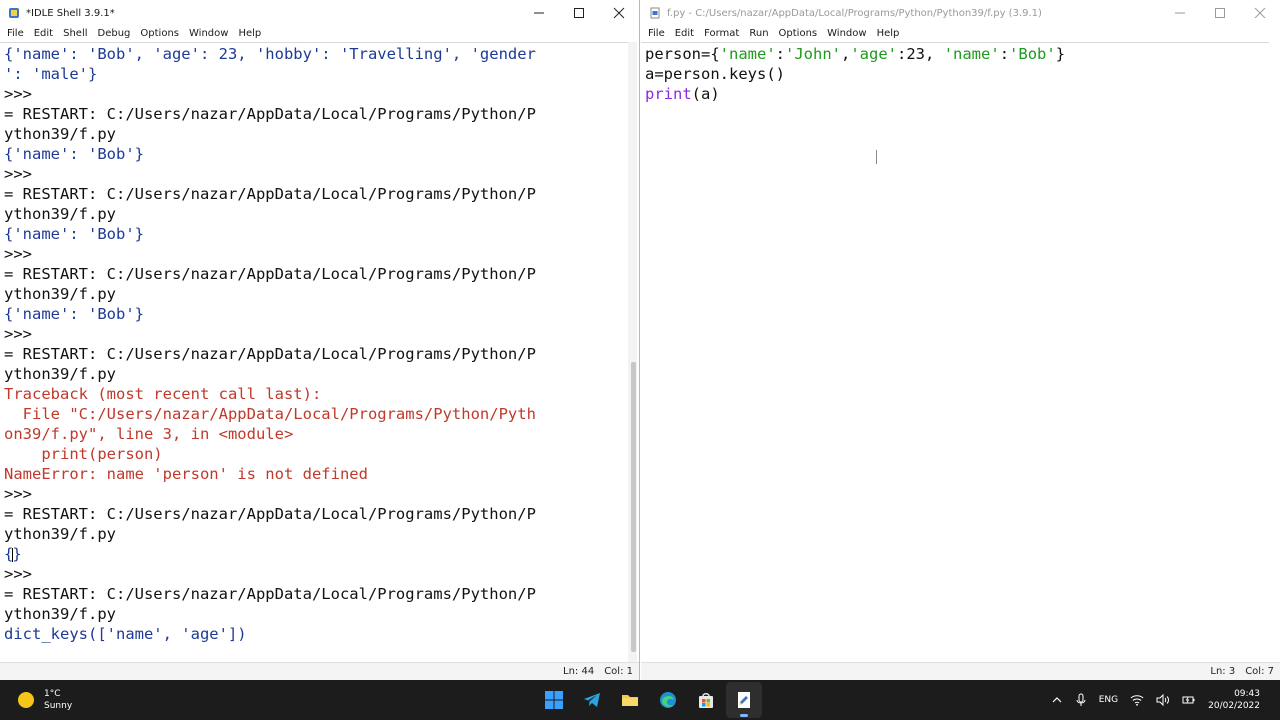  I want to click on edge-browser-icon, so click(668, 700).